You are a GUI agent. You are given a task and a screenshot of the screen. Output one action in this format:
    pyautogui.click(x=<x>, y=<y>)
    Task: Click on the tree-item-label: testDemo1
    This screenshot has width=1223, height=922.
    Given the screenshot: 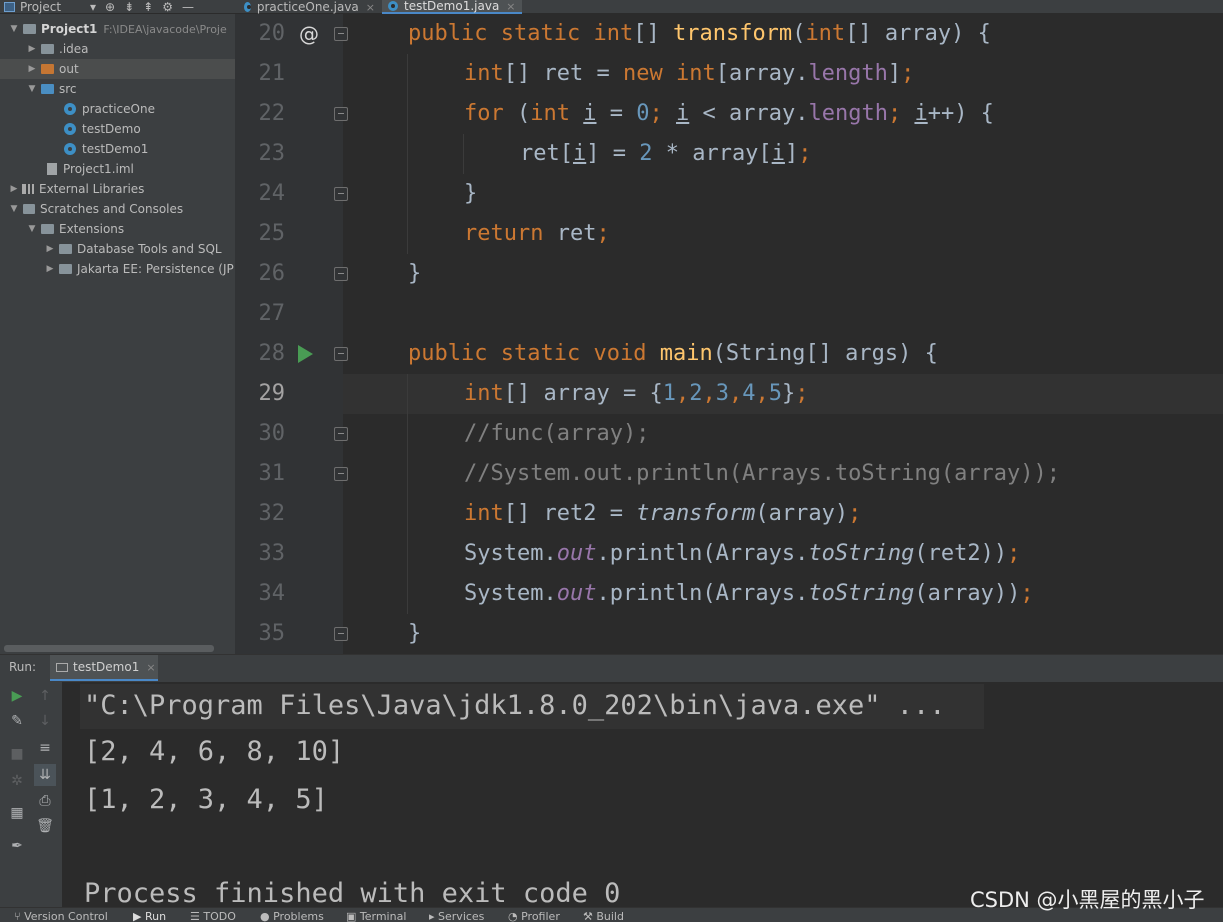 What is the action you would take?
    pyautogui.click(x=115, y=149)
    